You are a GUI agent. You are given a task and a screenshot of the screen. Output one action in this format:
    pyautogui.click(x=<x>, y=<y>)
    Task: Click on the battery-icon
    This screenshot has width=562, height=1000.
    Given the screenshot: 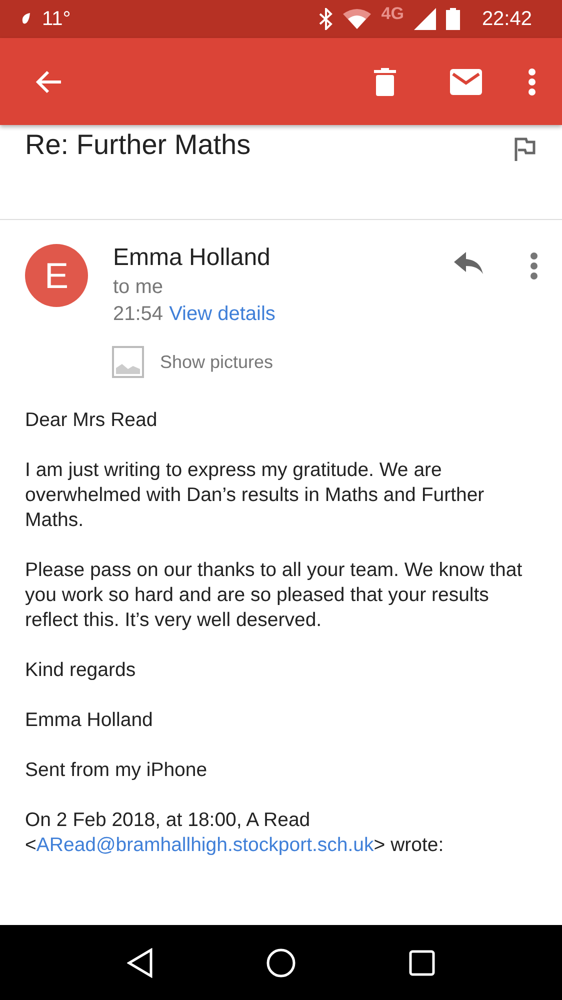 What is the action you would take?
    pyautogui.click(x=453, y=19)
    